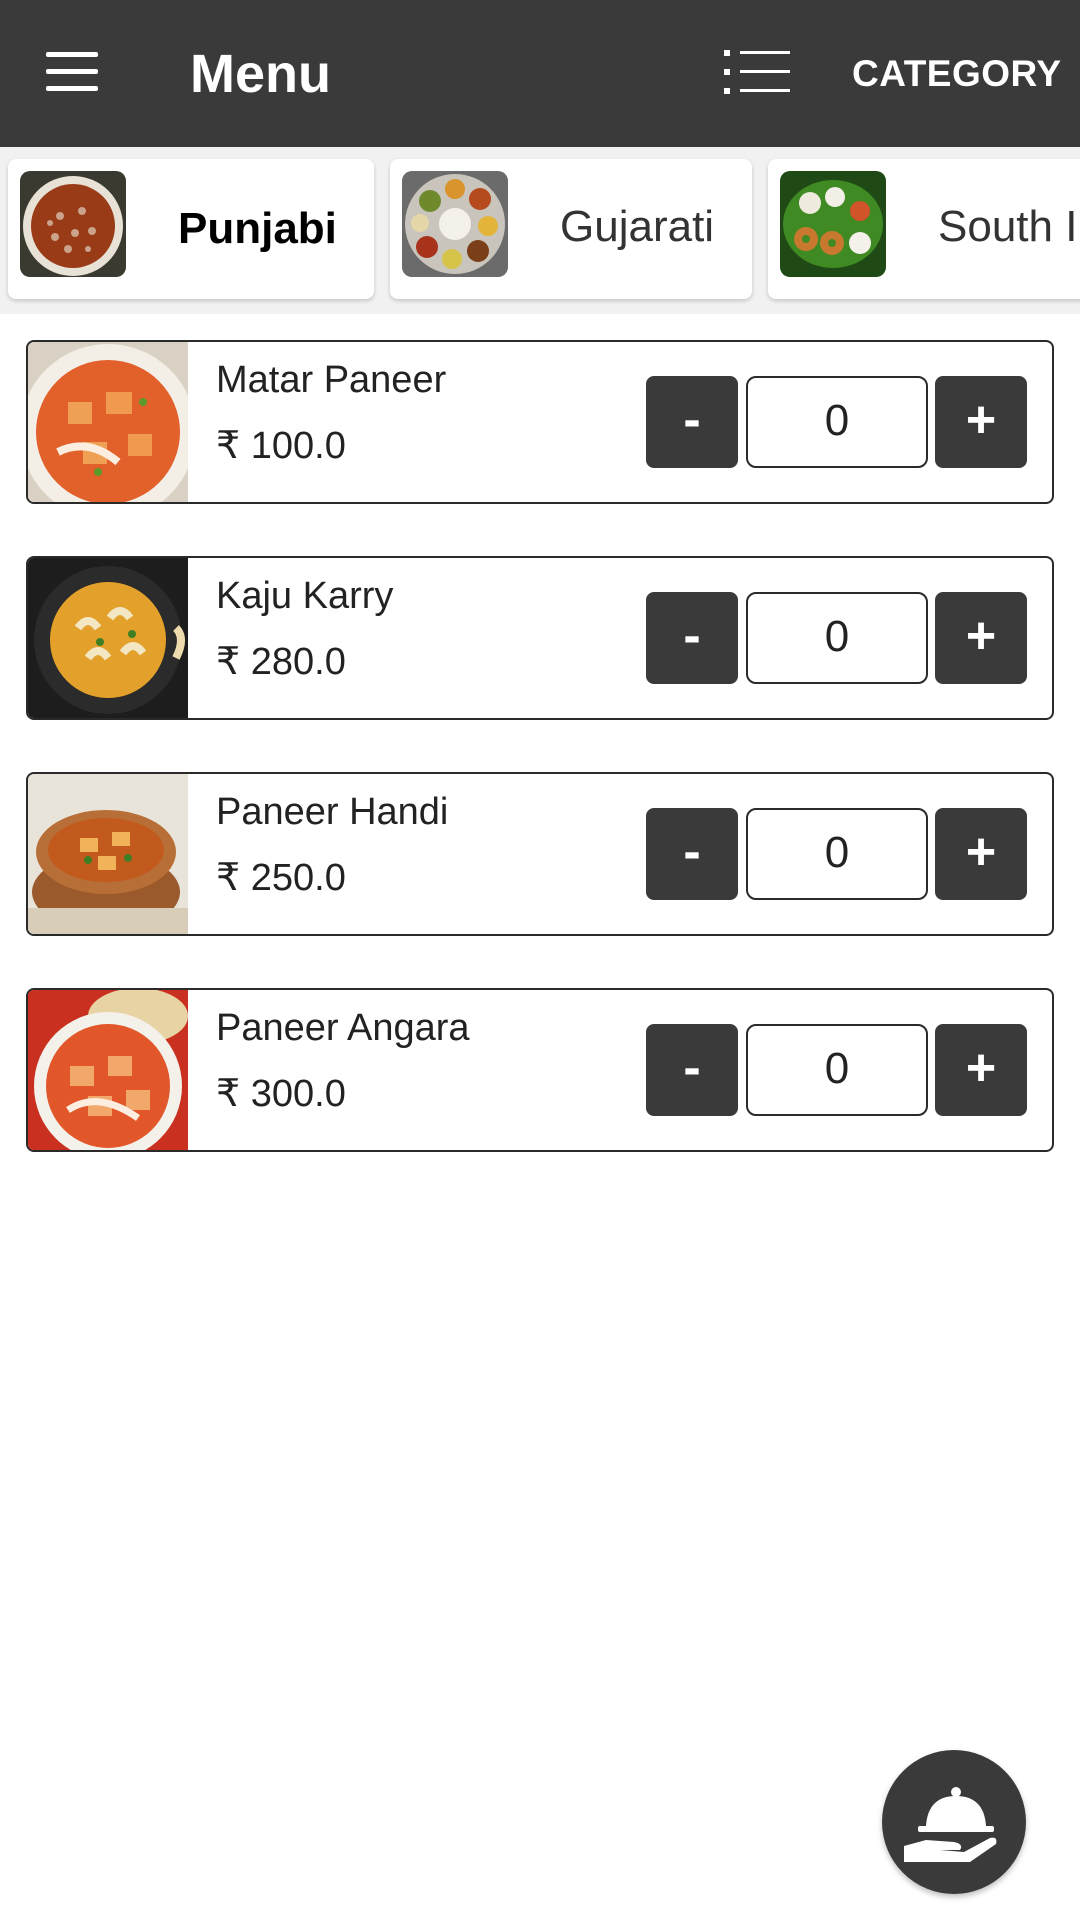 This screenshot has height=1920, width=1080. I want to click on category-label: Gujarati, so click(637, 226).